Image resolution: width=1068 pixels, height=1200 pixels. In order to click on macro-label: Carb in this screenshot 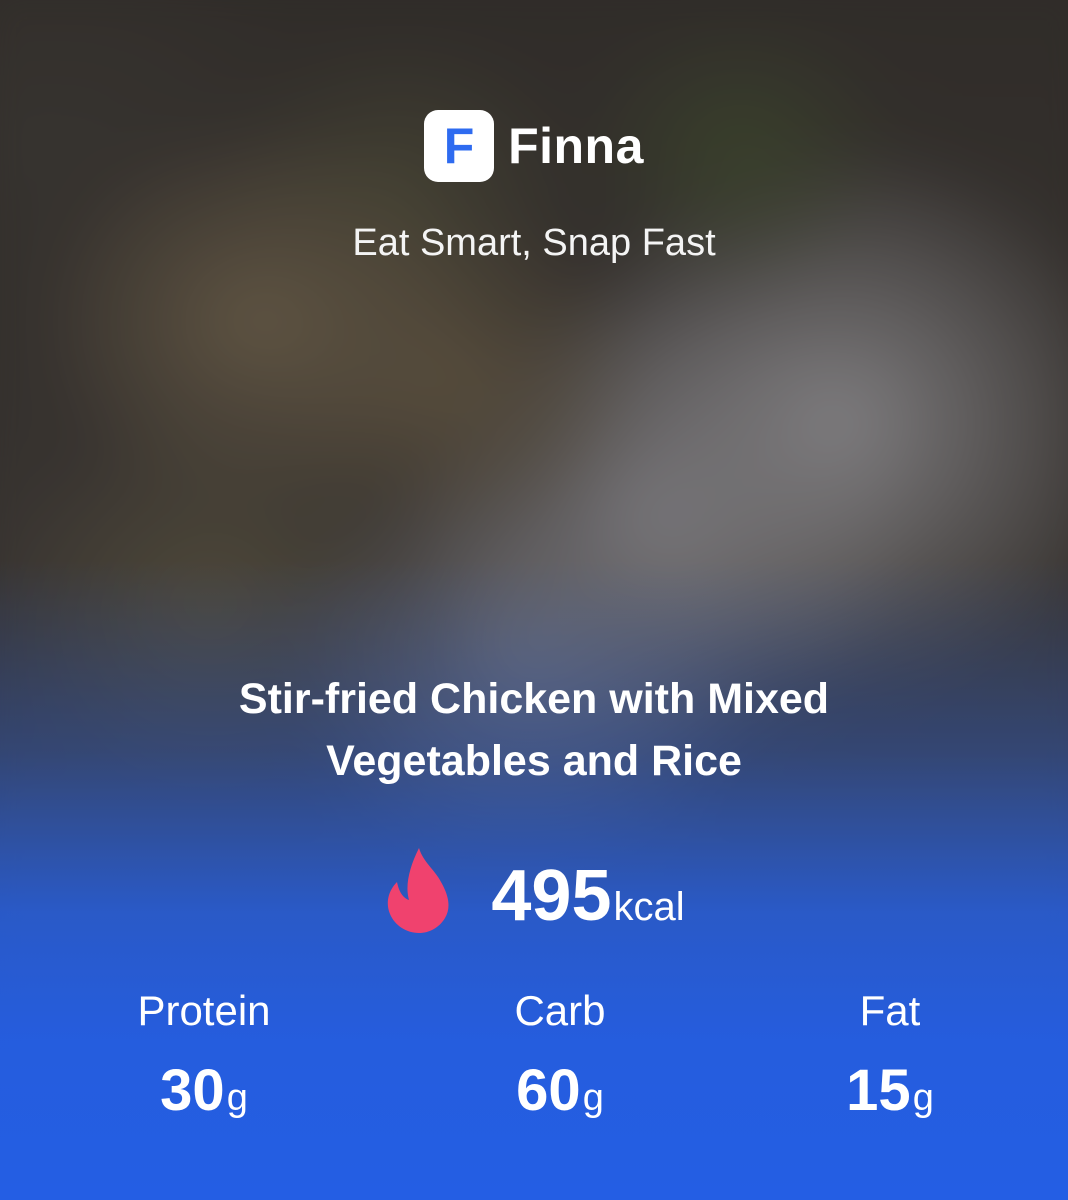, I will do `click(560, 1010)`.